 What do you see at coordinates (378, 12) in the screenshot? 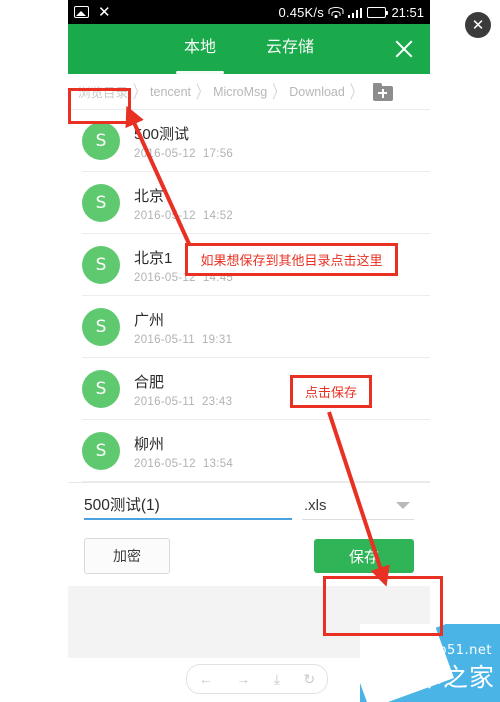
I see `battery-icon` at bounding box center [378, 12].